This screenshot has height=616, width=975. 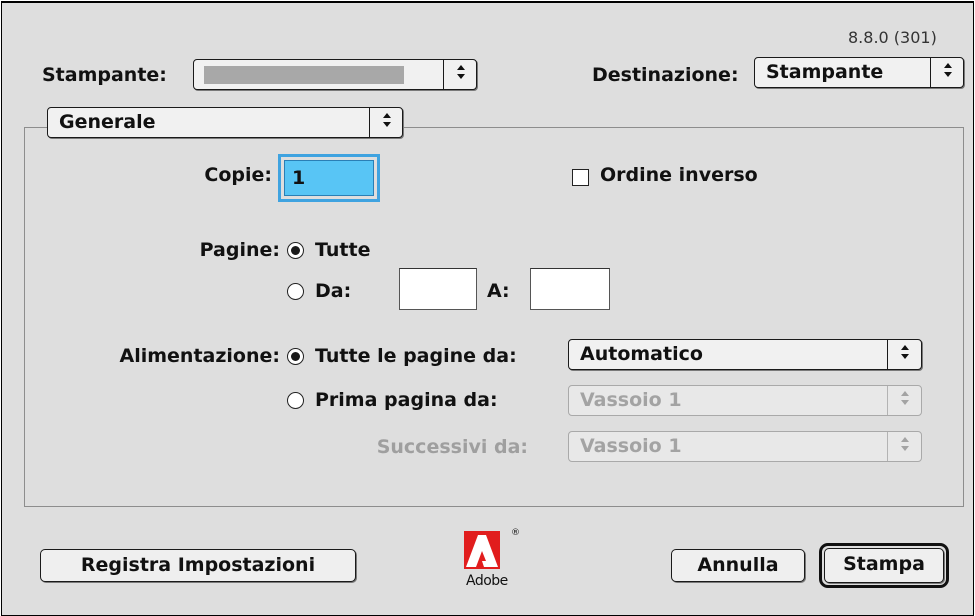 I want to click on paper-first-page-label: Prima pagina da:, so click(x=406, y=400).